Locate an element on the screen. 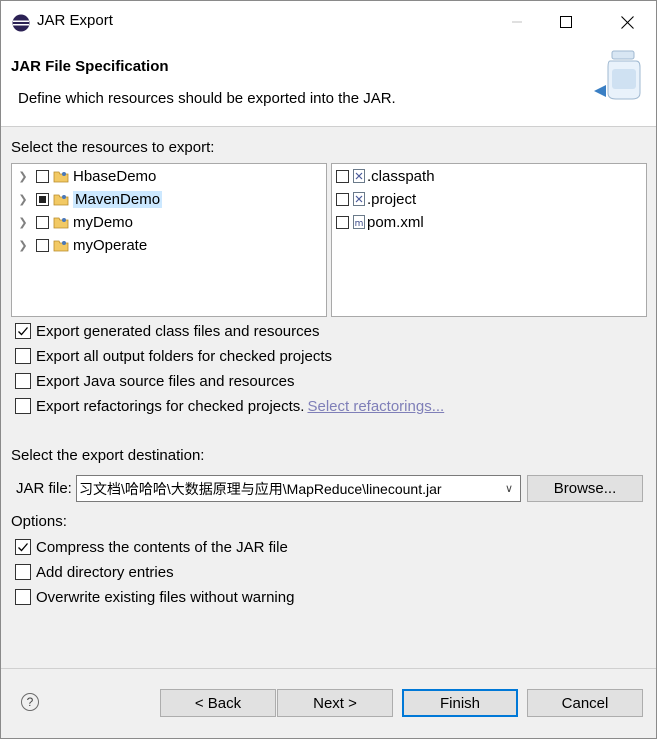 The image size is (657, 739). export-refactorings-checkbox is located at coordinates (23, 406).